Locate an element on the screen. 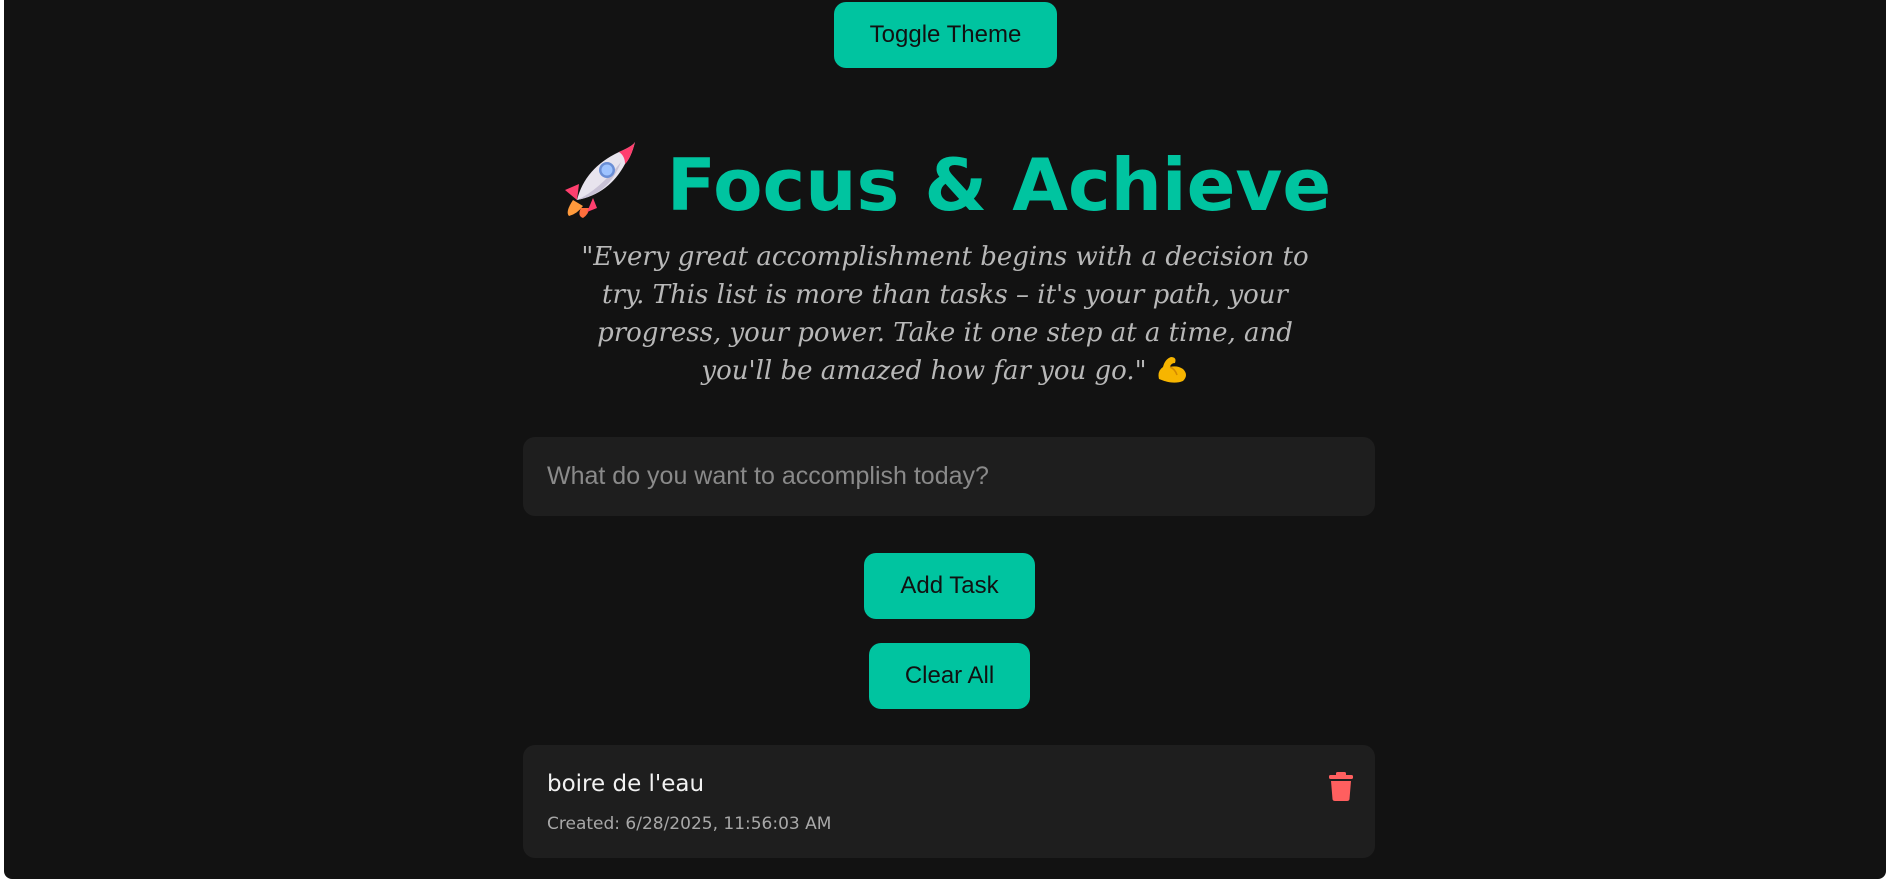 The image size is (1886, 879). task-text: boire de l'eau is located at coordinates (626, 784).